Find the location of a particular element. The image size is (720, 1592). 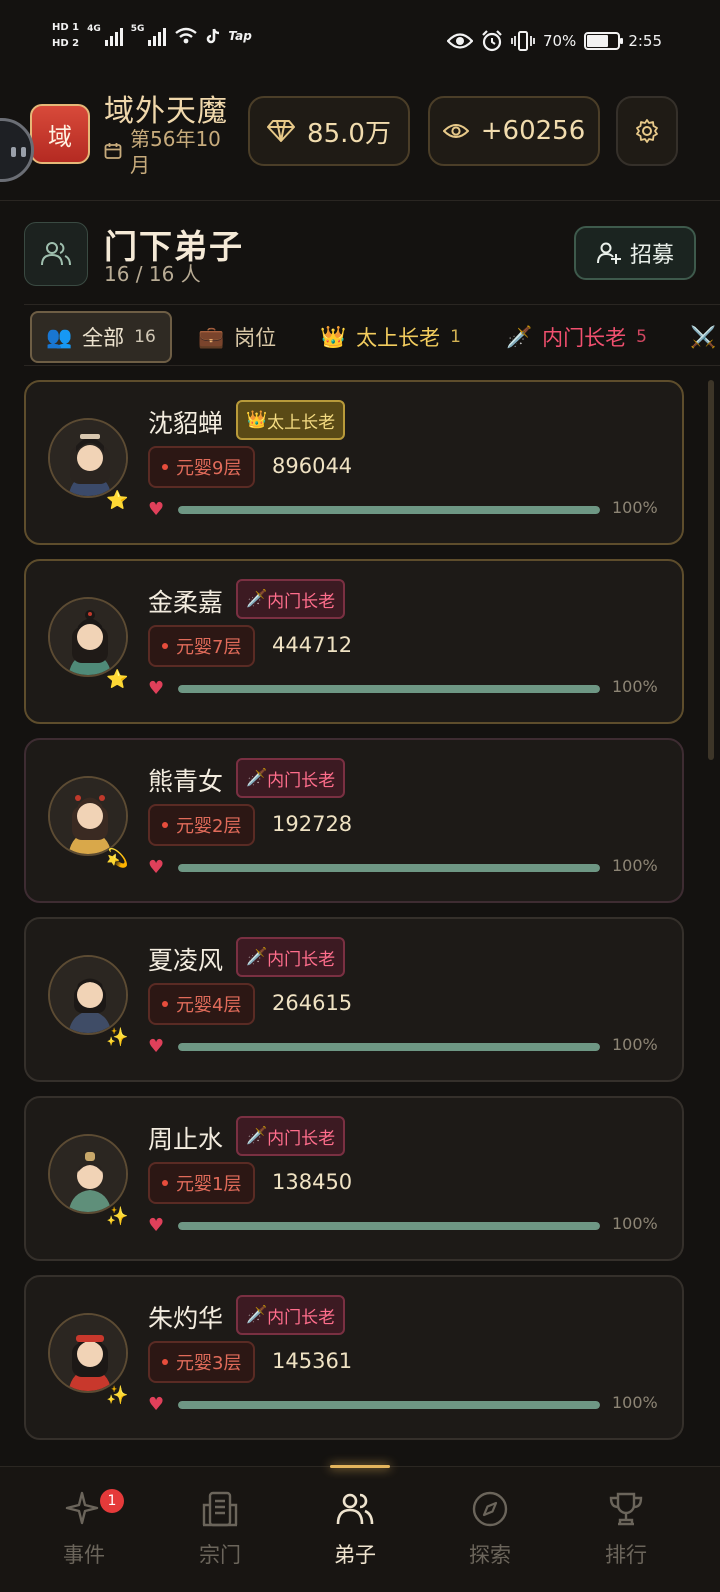

status-left: HD 1 HD 2 4G 5G Tap is located at coordinates (152, 36).